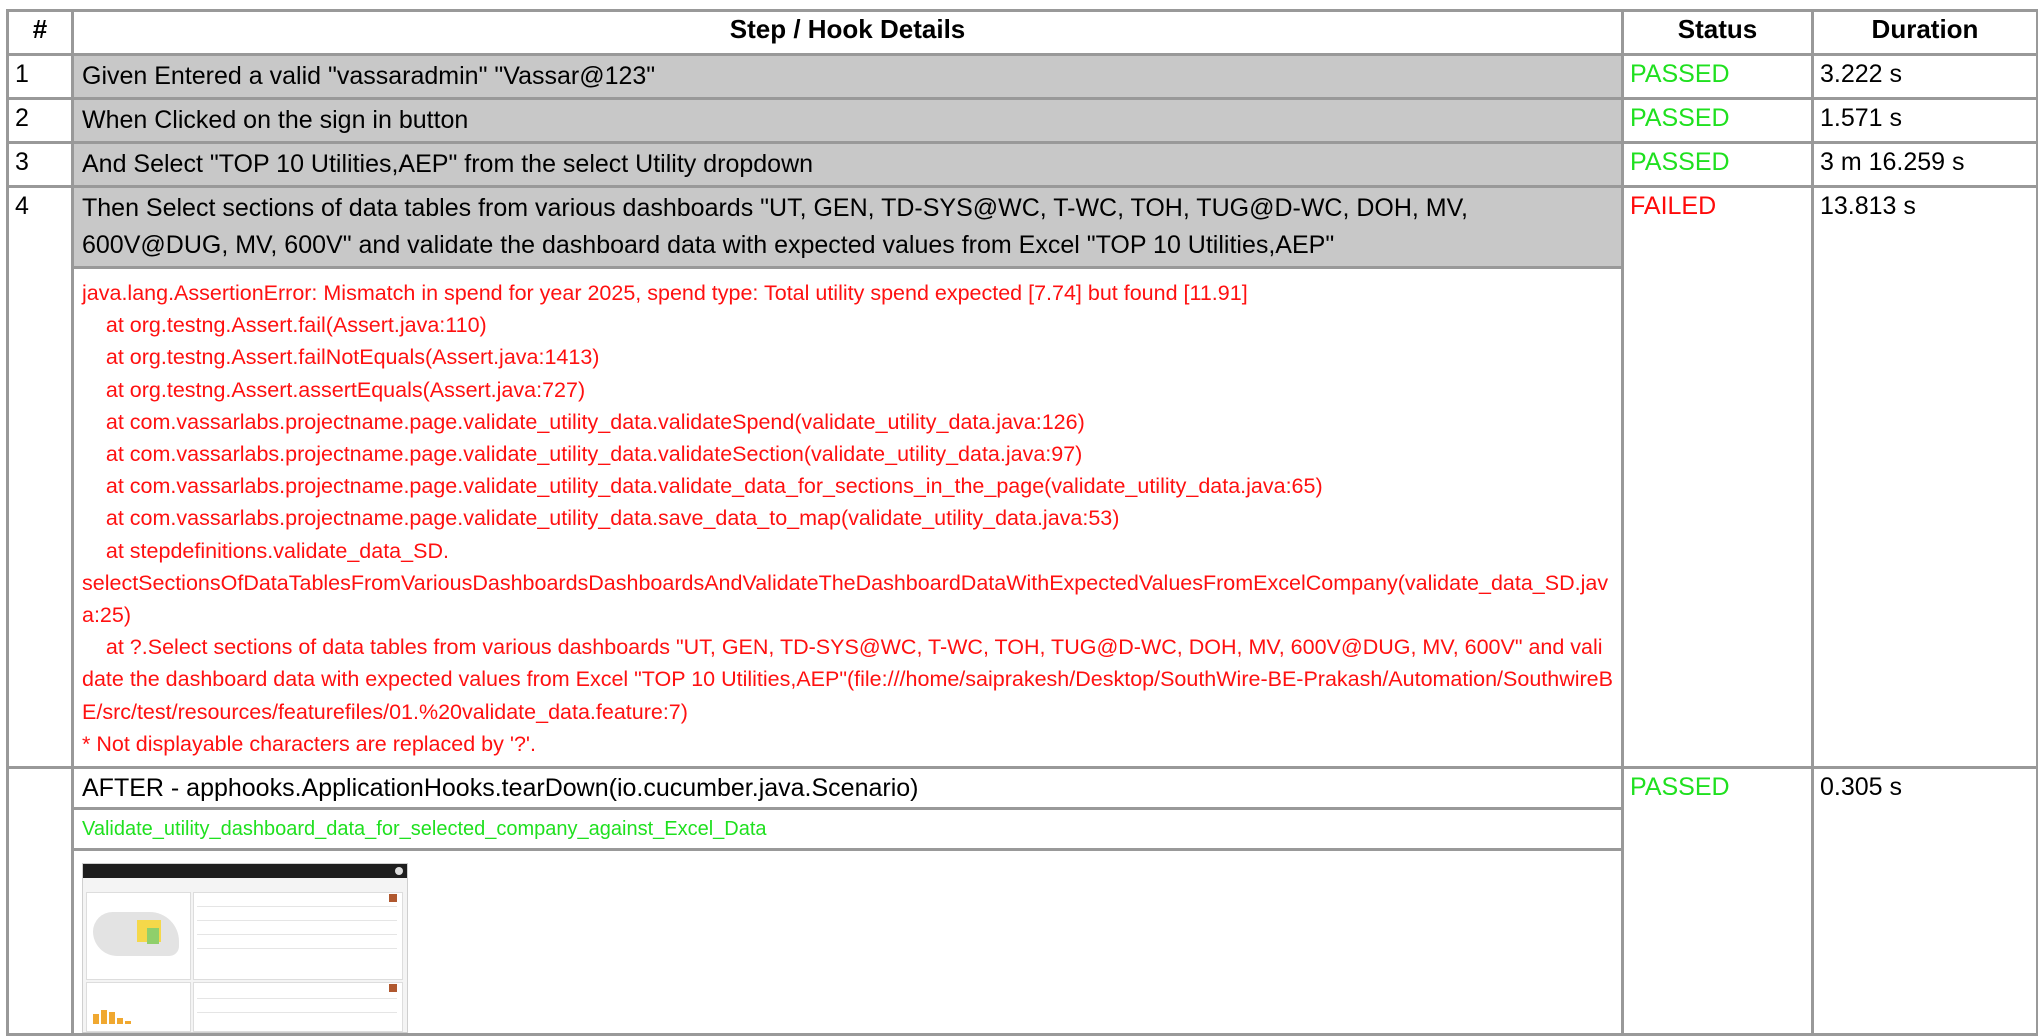 The height and width of the screenshot is (1036, 2038). What do you see at coordinates (40, 164) in the screenshot?
I see `step-num: 3` at bounding box center [40, 164].